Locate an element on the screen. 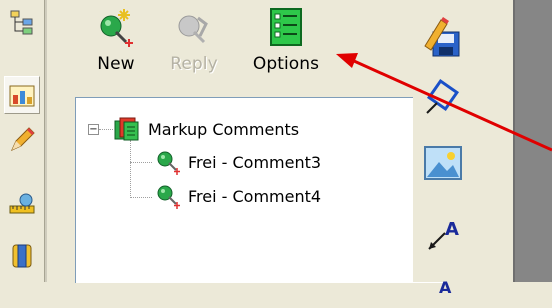 The image size is (552, 308). annotation-arrow is located at coordinates (444, 102).